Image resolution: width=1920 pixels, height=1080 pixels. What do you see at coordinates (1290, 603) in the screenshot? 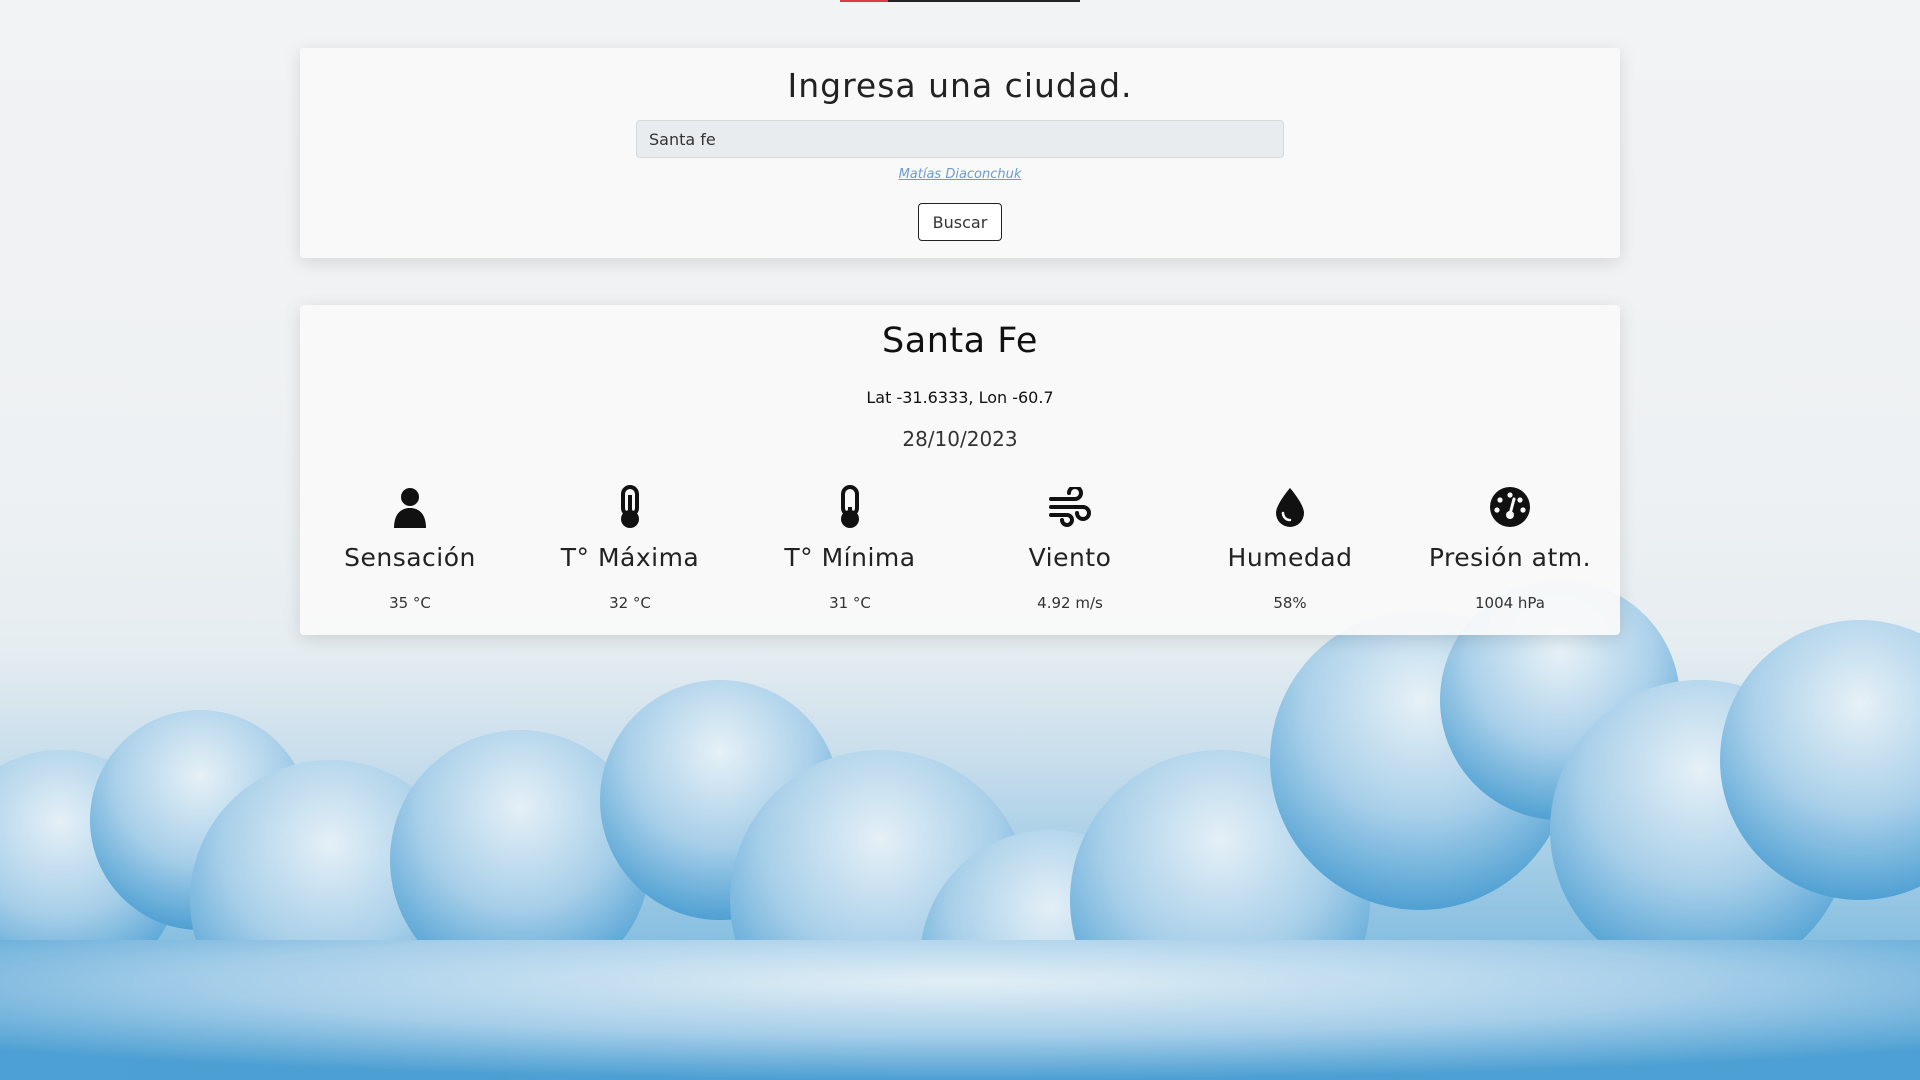
I see `stat-value: 58%` at bounding box center [1290, 603].